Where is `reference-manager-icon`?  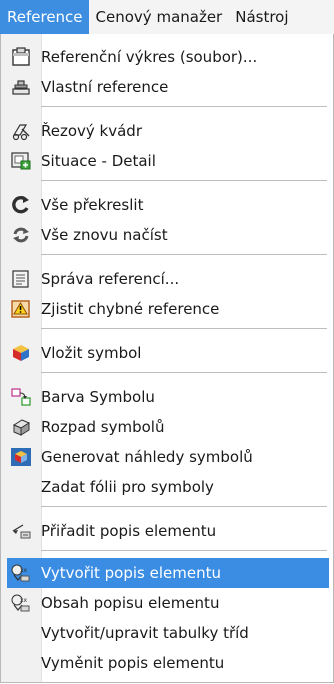 reference-manager-icon is located at coordinates (21, 279).